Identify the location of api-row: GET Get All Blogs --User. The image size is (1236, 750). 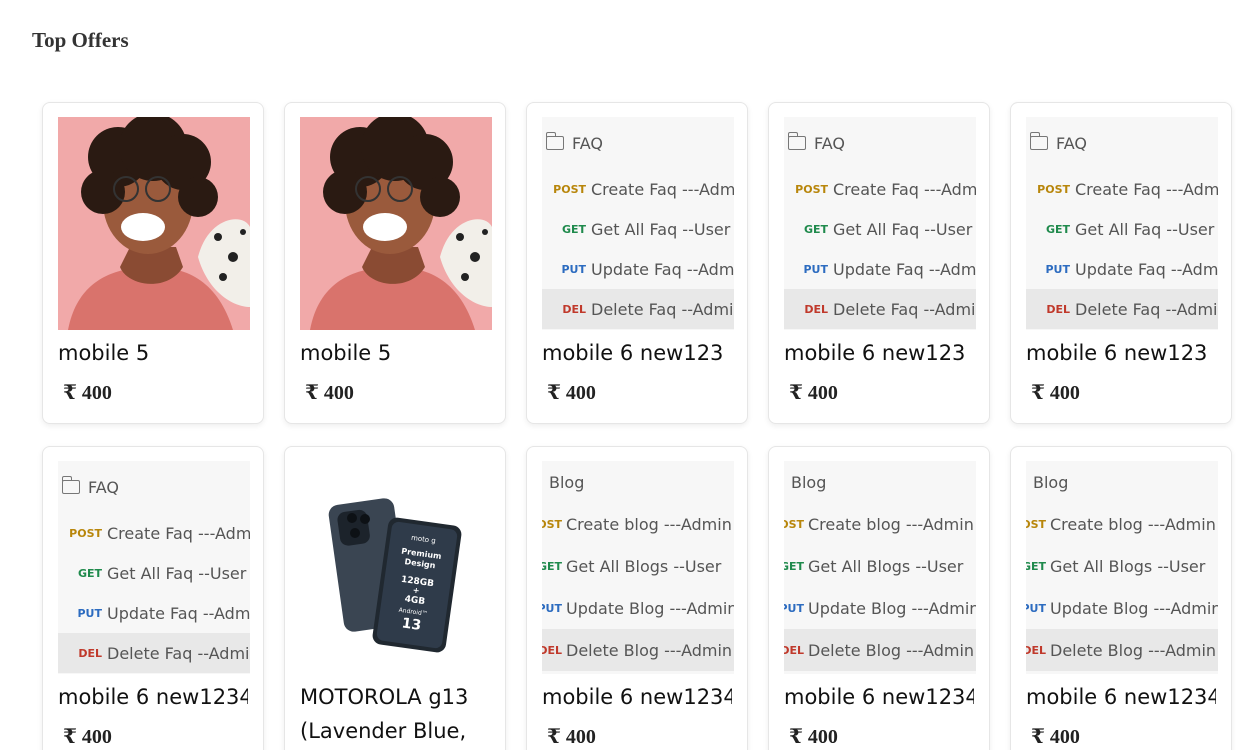
(1122, 566).